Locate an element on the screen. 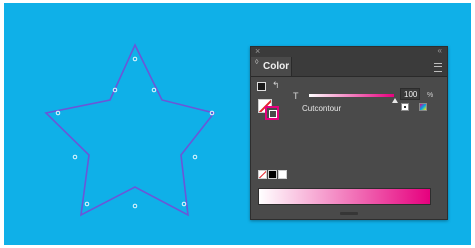 The height and width of the screenshot is (248, 475). tint-slider-thumb is located at coordinates (395, 100).